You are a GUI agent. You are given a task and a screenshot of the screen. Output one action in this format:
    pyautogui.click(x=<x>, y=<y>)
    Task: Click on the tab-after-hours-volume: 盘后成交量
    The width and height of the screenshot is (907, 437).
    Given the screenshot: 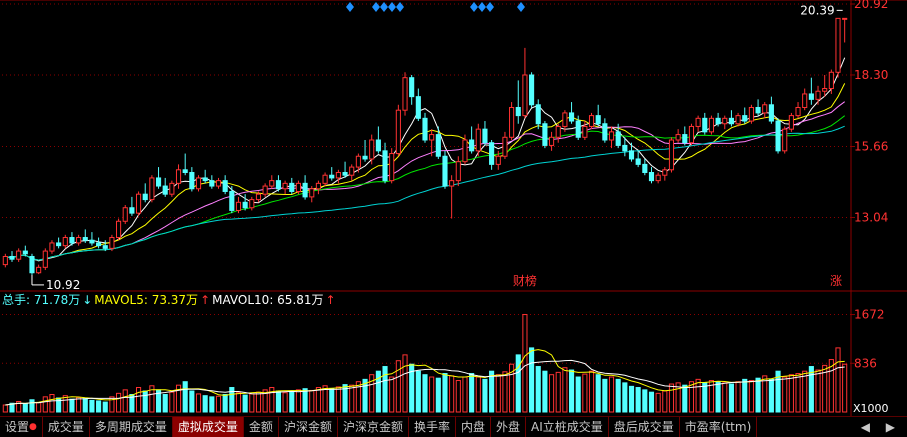 What is the action you would take?
    pyautogui.click(x=644, y=427)
    